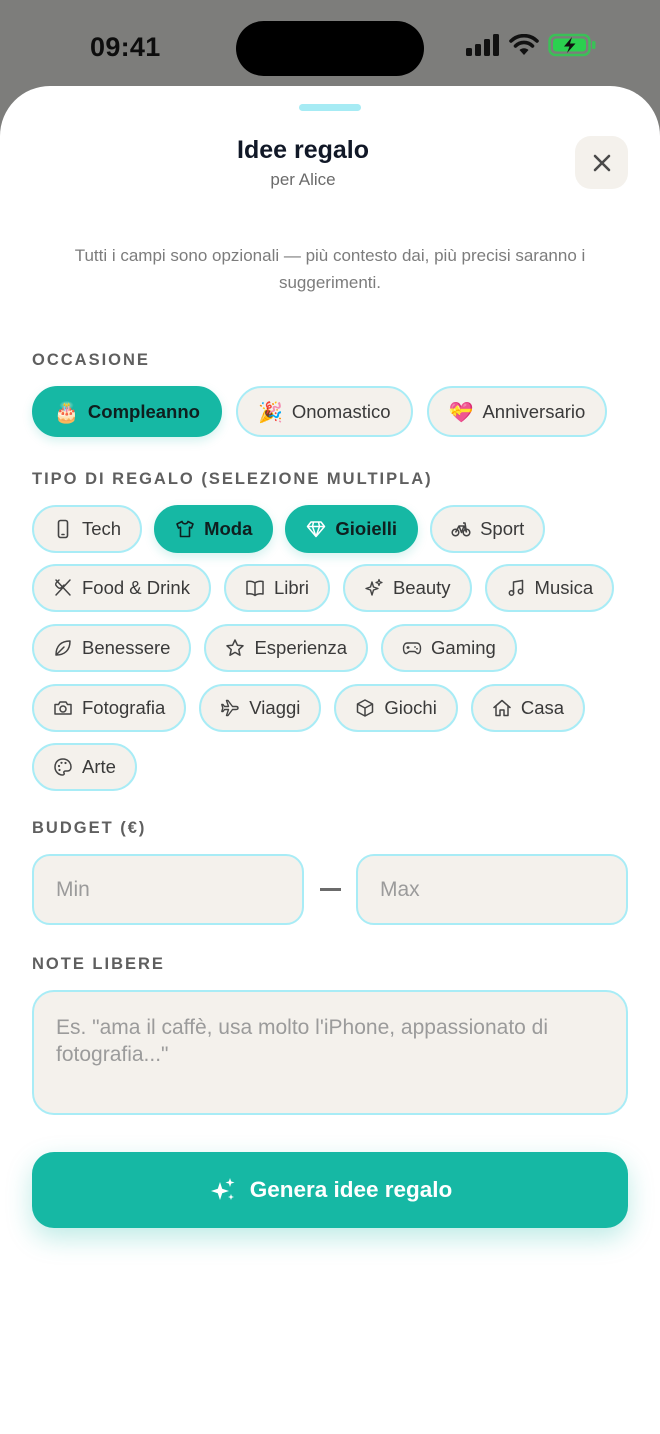 This screenshot has height=1434, width=660. What do you see at coordinates (126, 647) in the screenshot?
I see `chip-label: Benessere` at bounding box center [126, 647].